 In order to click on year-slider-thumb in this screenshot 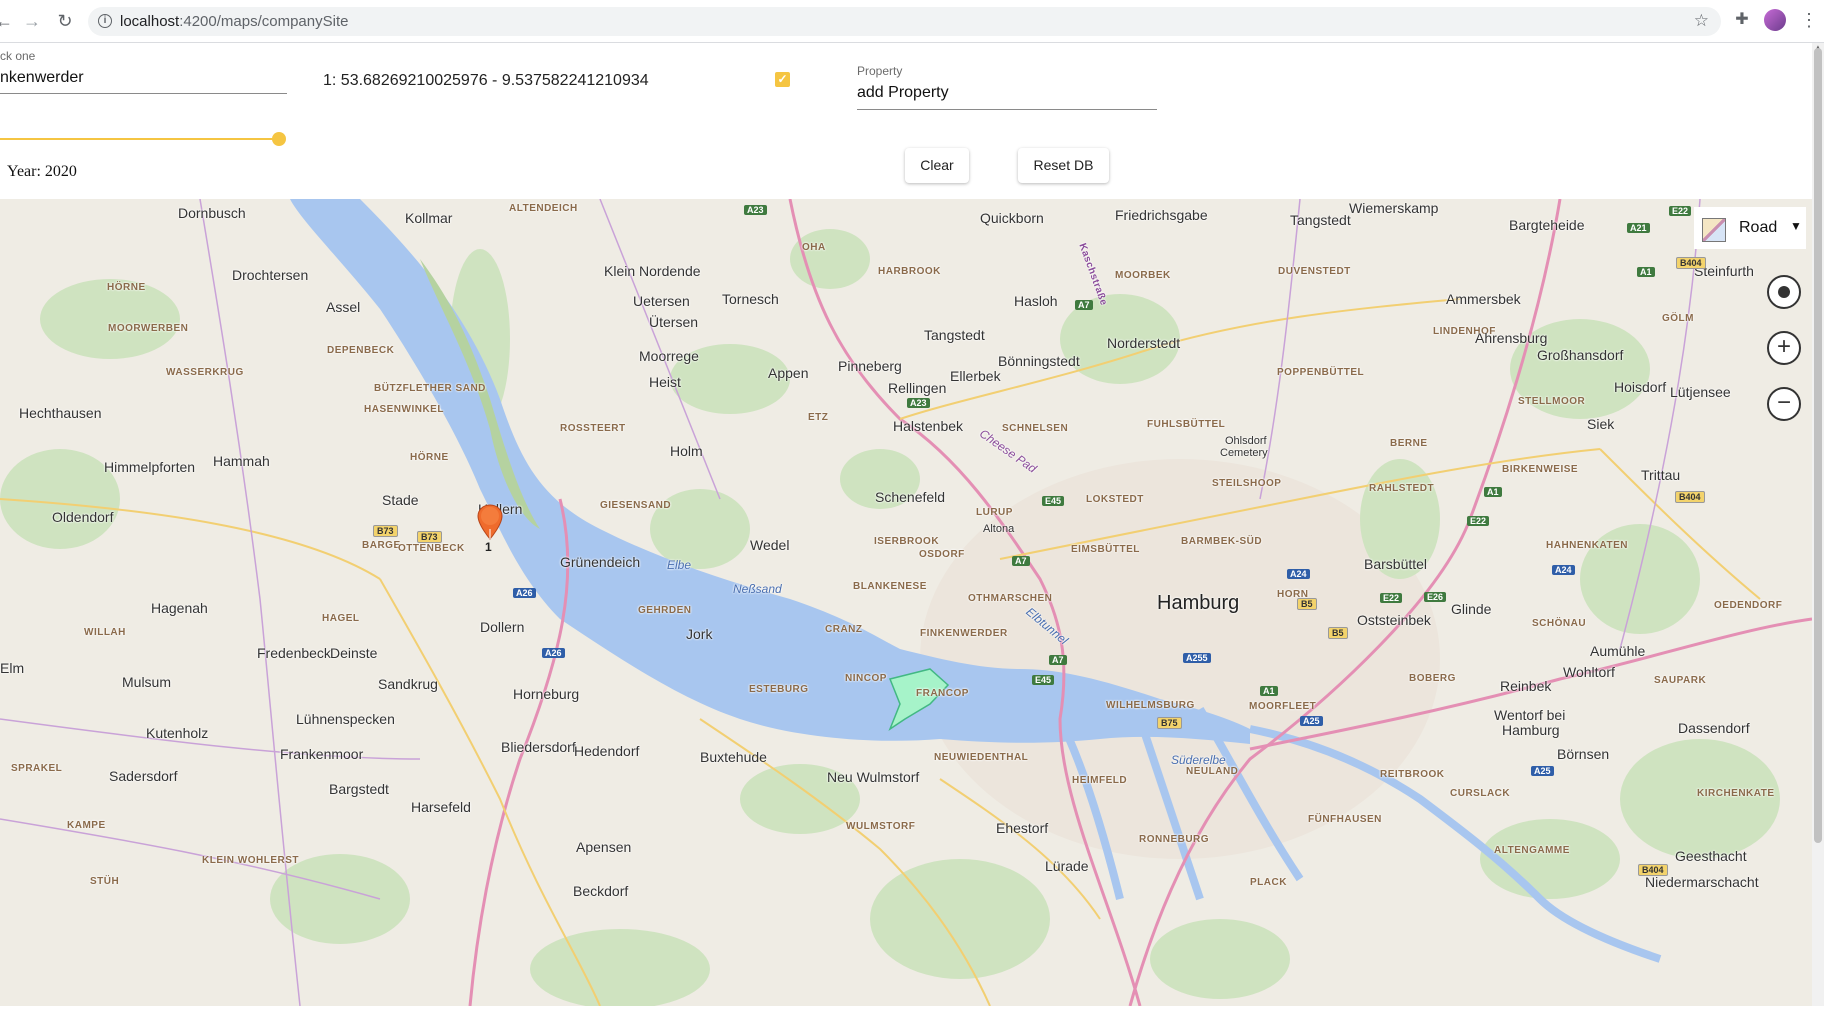, I will do `click(279, 139)`.